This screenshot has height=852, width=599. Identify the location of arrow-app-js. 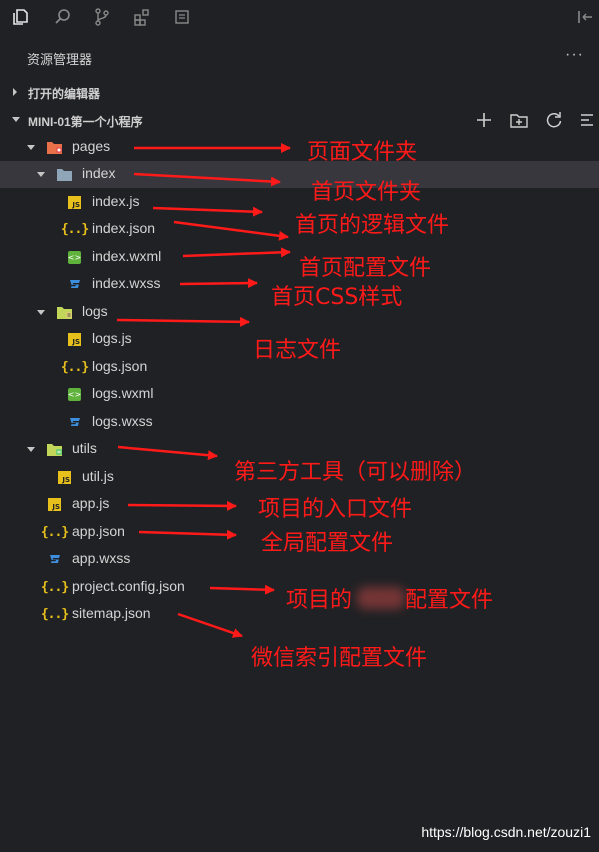
(182, 505).